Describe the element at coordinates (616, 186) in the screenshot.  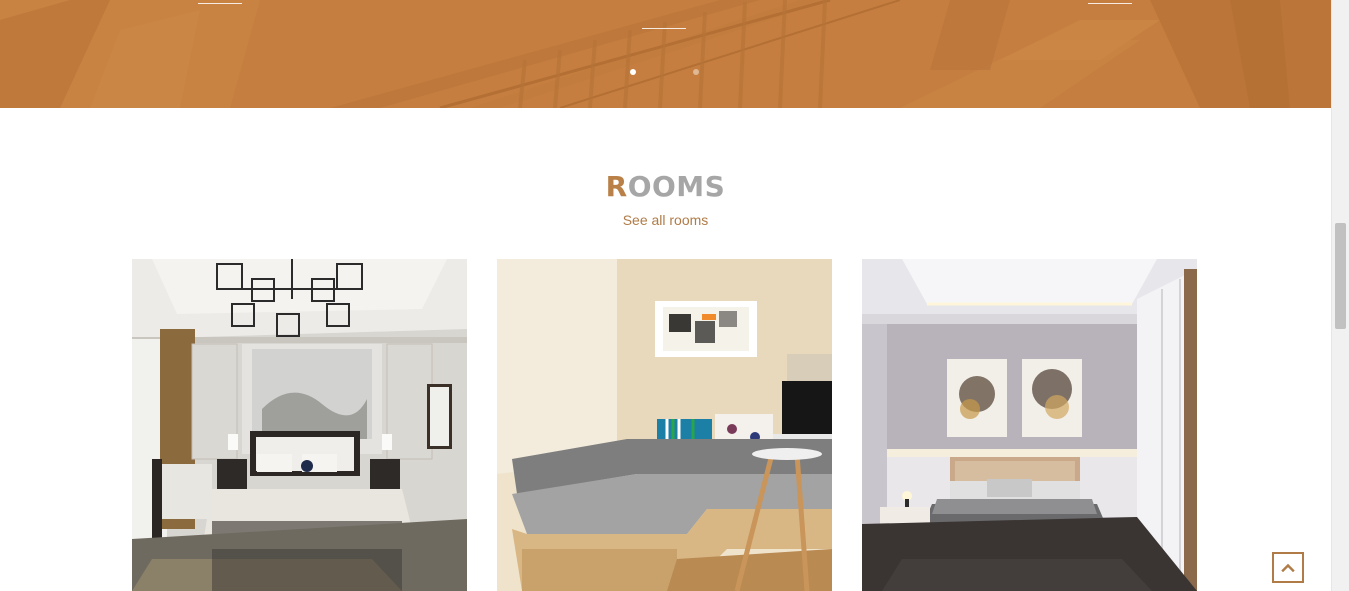
I see `title-first-letter: R` at that location.